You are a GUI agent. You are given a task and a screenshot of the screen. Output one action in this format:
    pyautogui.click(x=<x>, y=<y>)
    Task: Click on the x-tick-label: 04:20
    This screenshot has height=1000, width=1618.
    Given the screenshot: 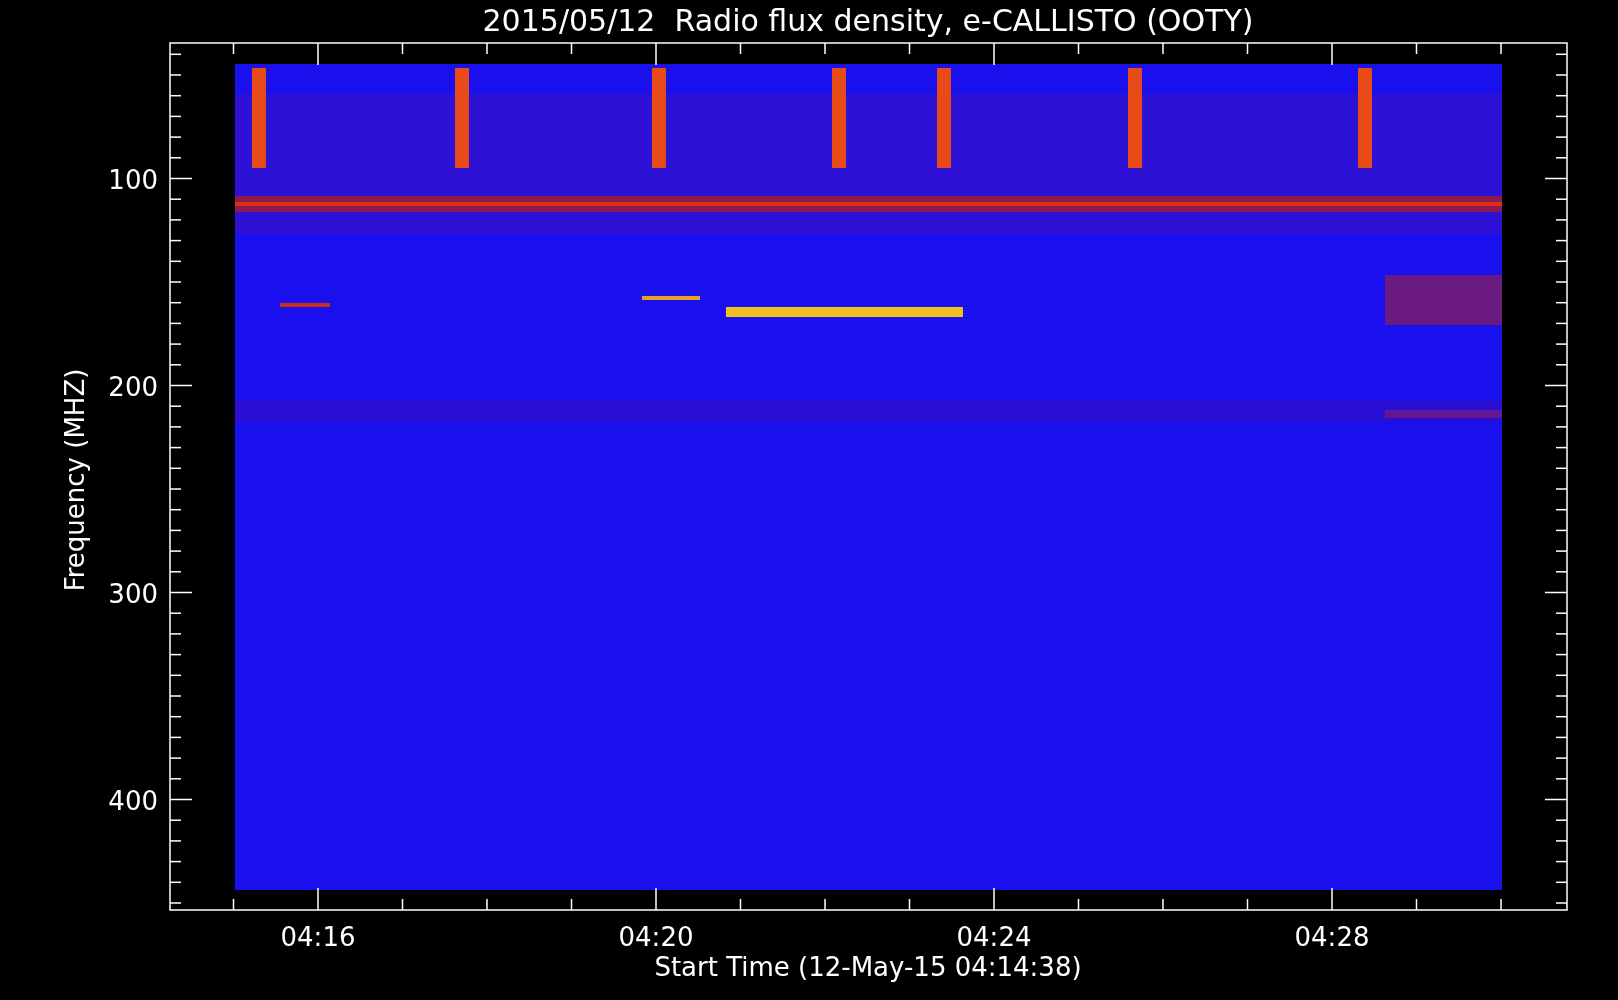 What is the action you would take?
    pyautogui.click(x=656, y=937)
    